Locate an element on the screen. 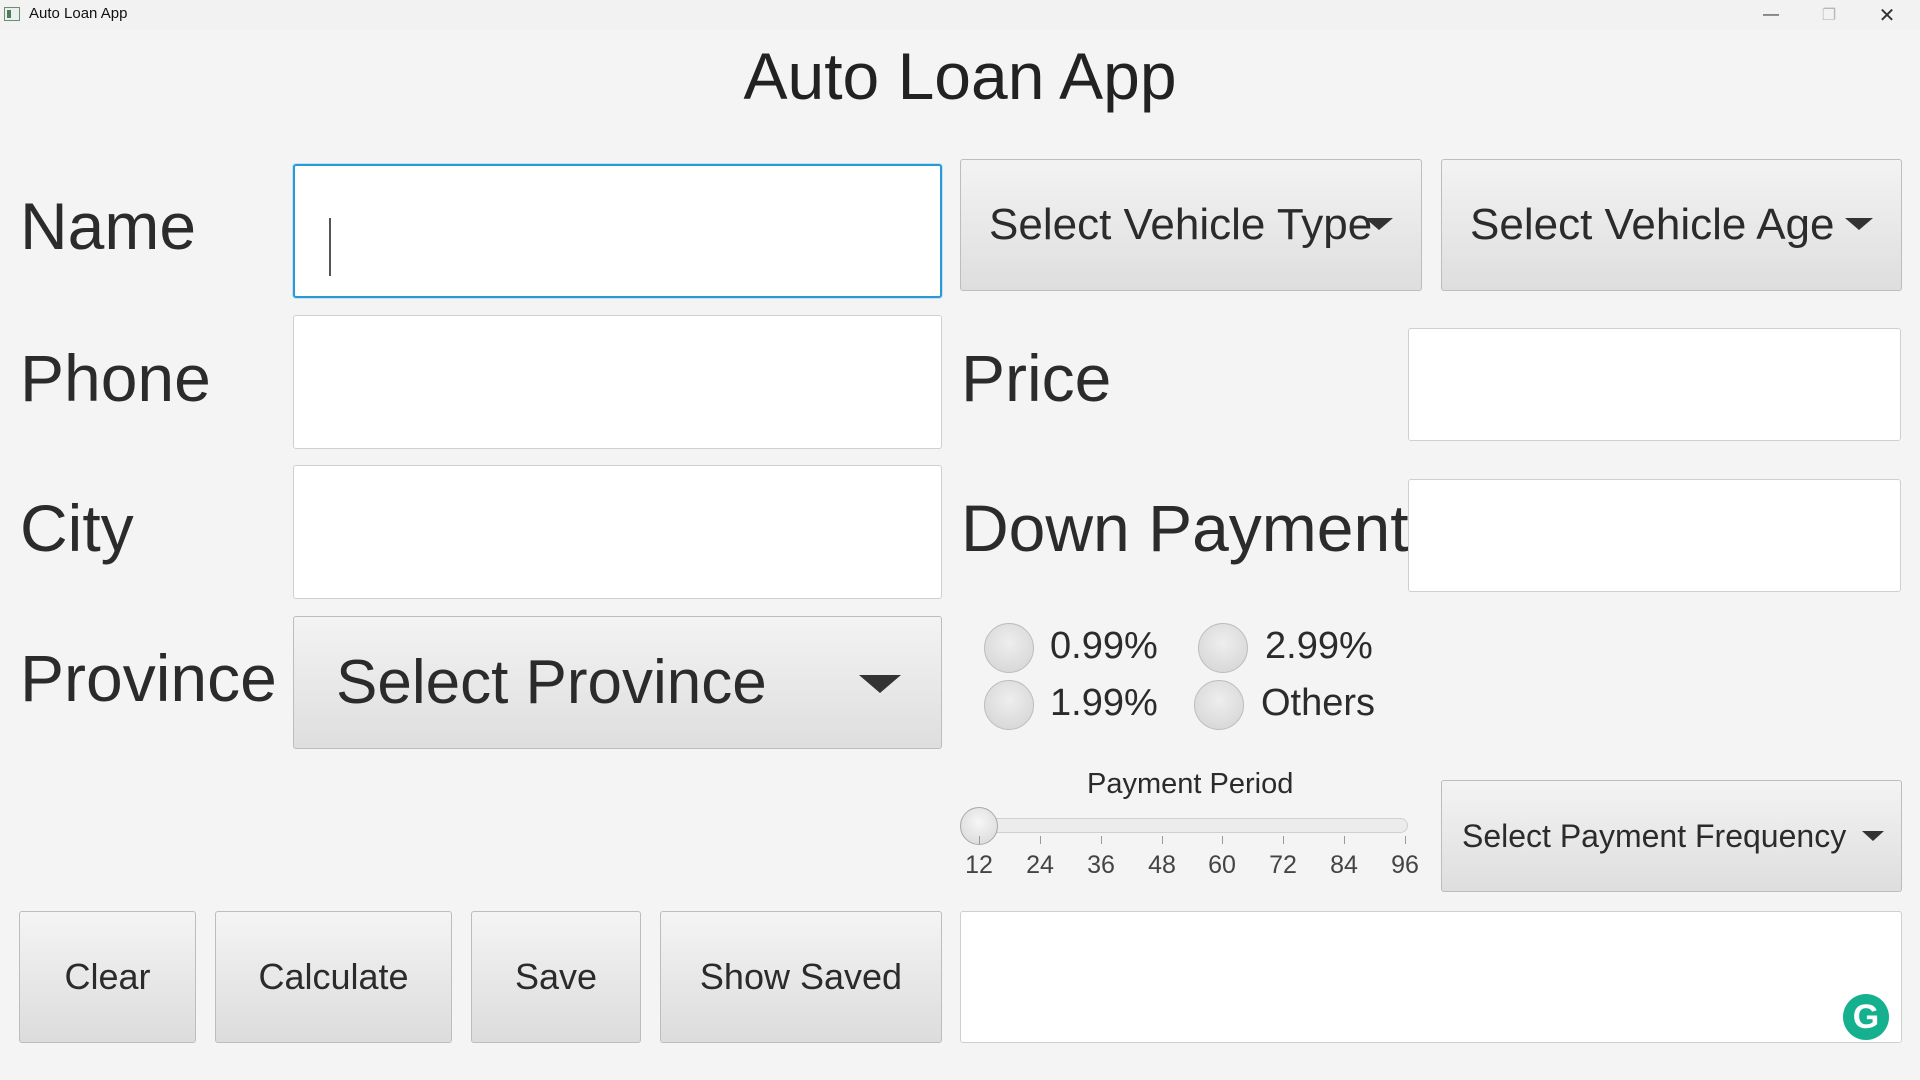  payment-frequency-select-label: Select Payment Frequency is located at coordinates (1654, 835).